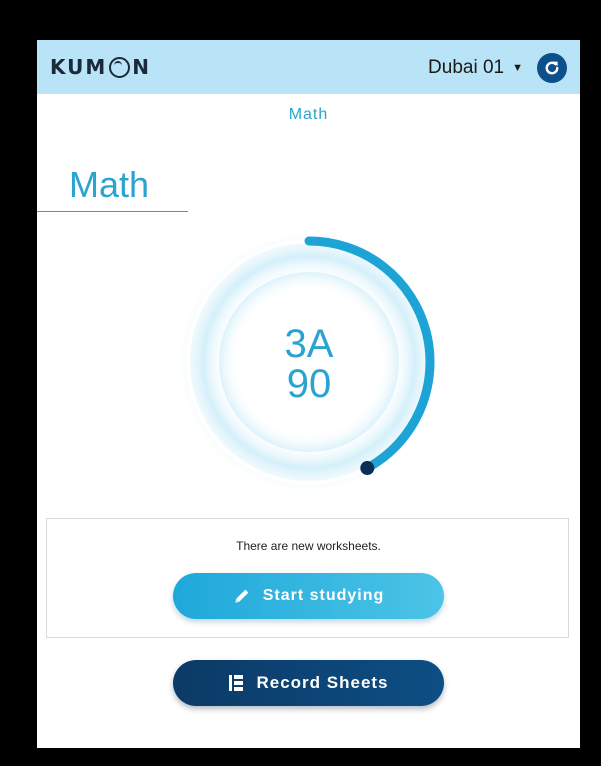 This screenshot has width=601, height=766. I want to click on center-selector: Dubai 01 ▼, so click(475, 68).